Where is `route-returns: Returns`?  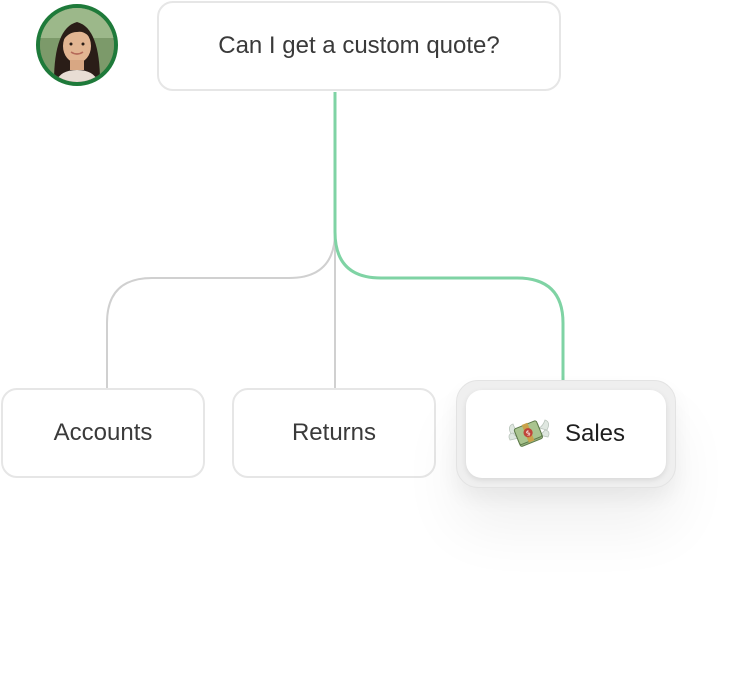 route-returns: Returns is located at coordinates (334, 433).